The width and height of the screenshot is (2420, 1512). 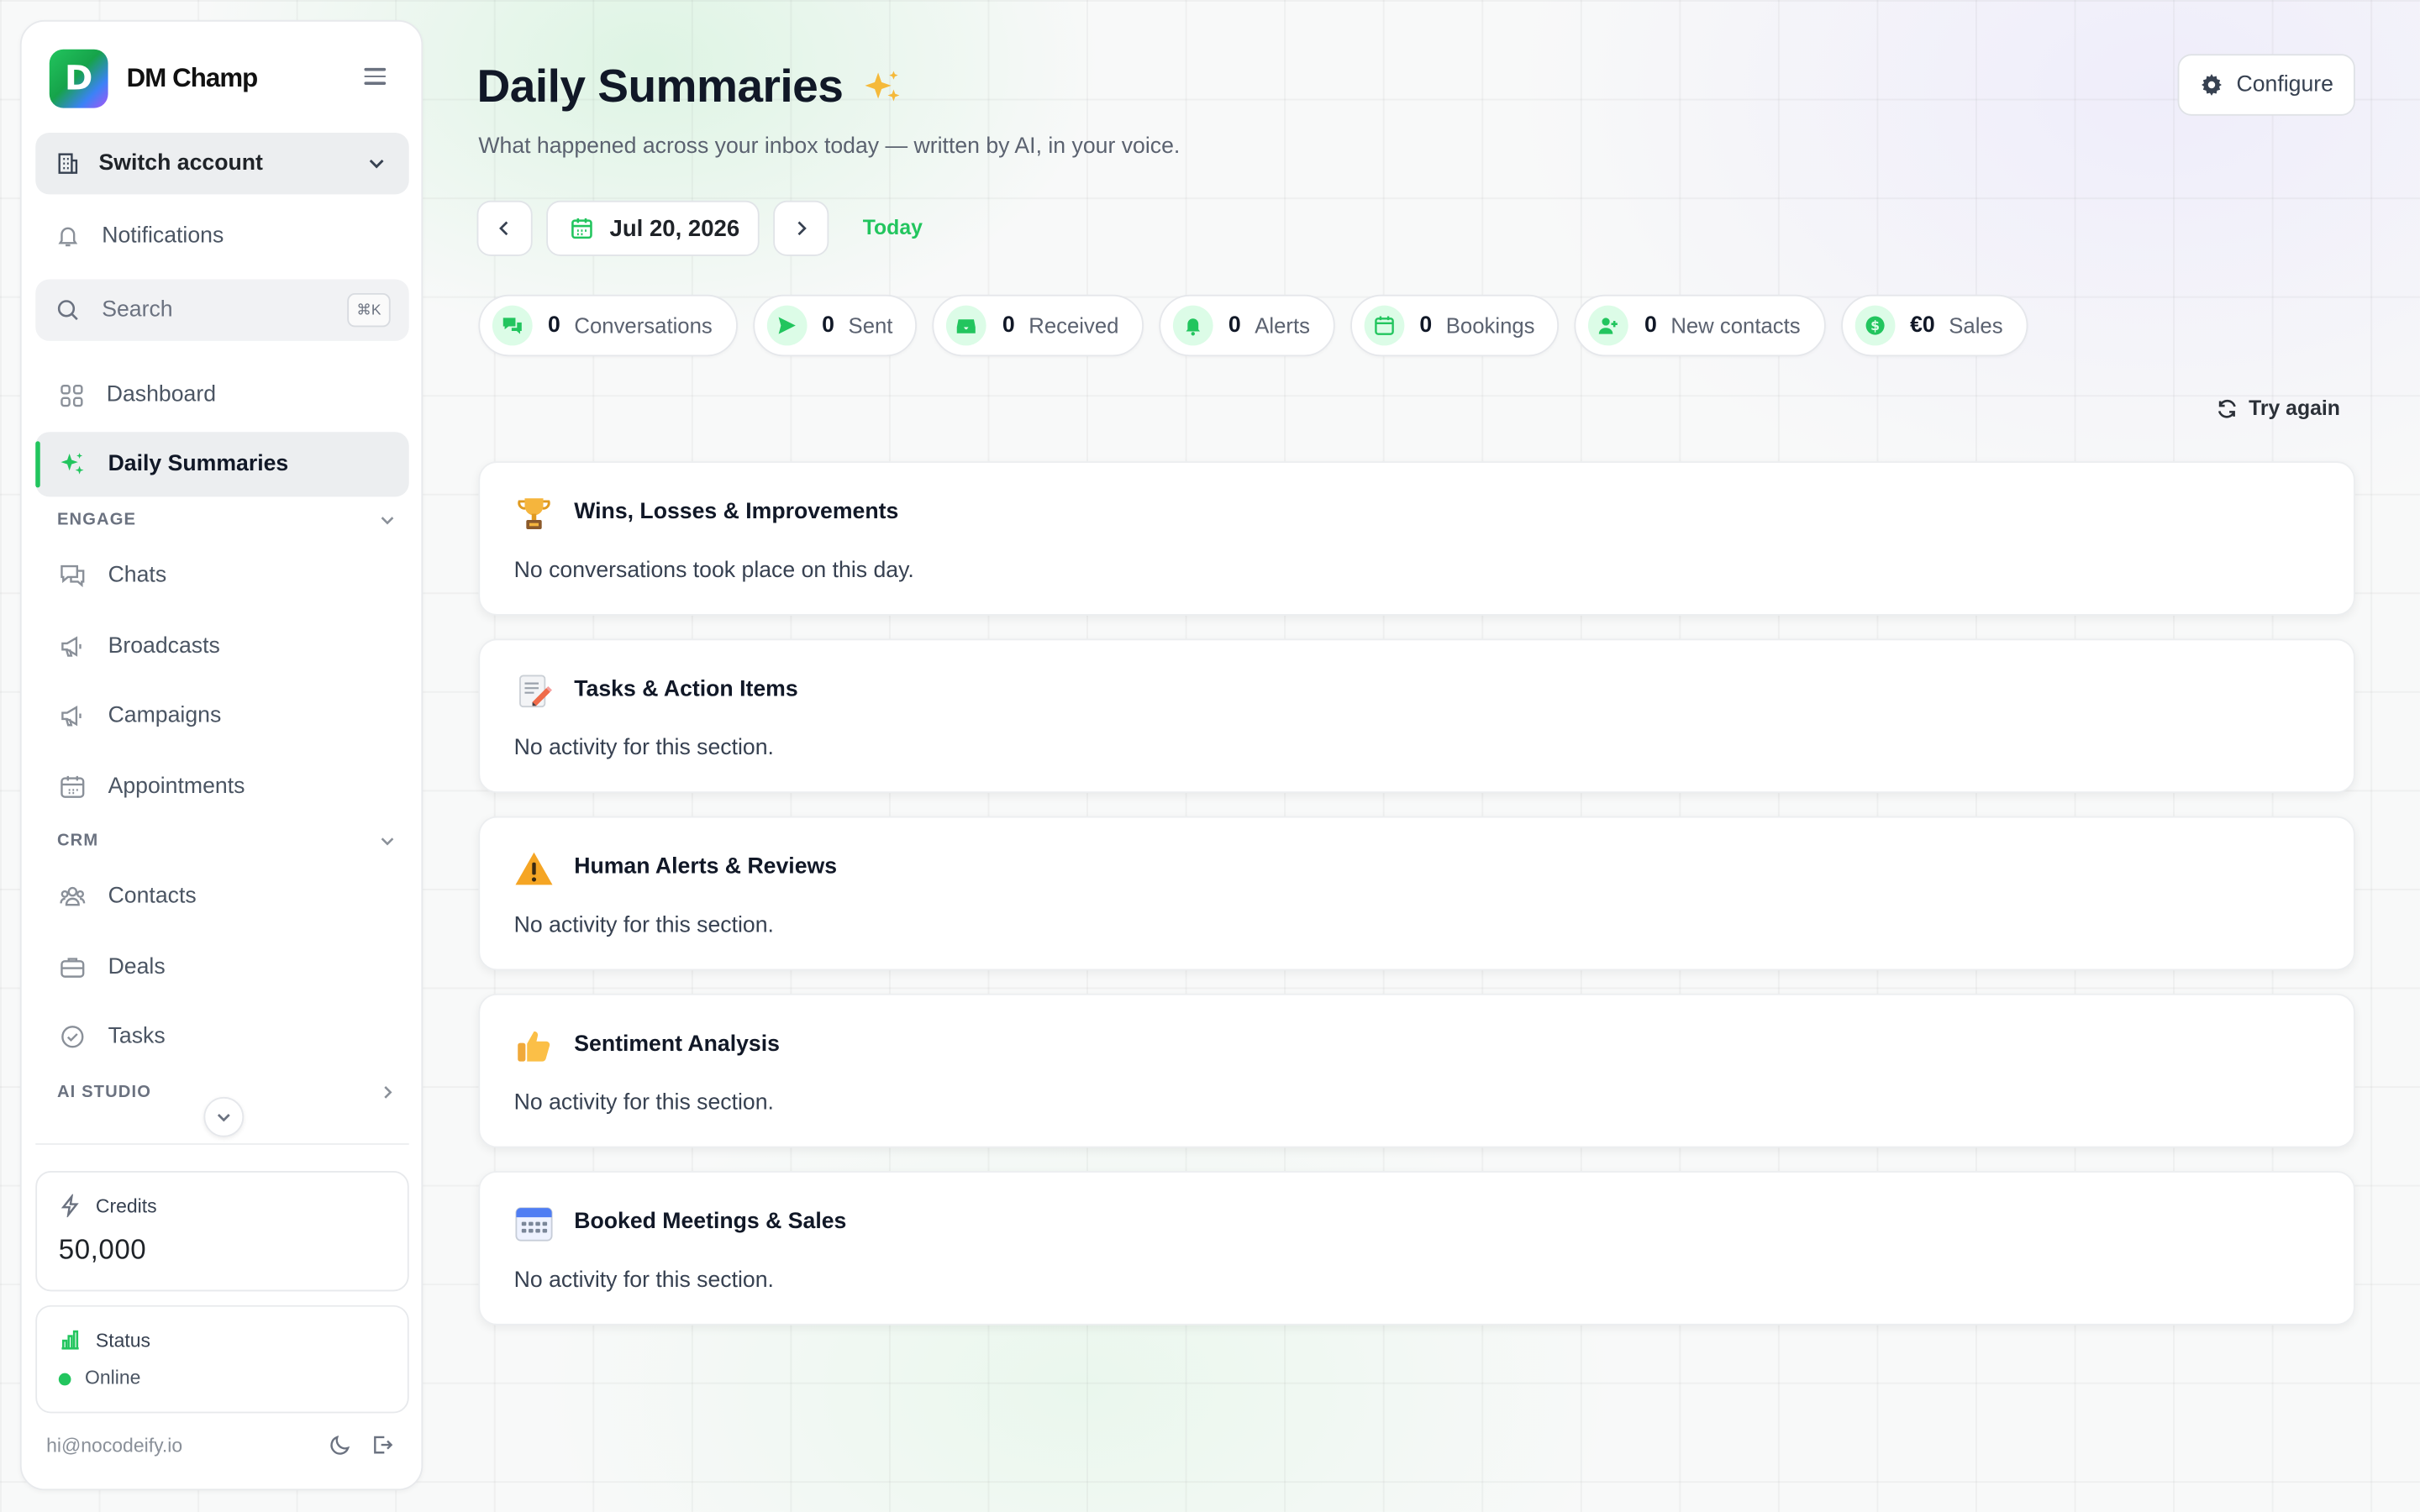 What do you see at coordinates (686, 689) in the screenshot?
I see `section-title: Tasks & Action Items` at bounding box center [686, 689].